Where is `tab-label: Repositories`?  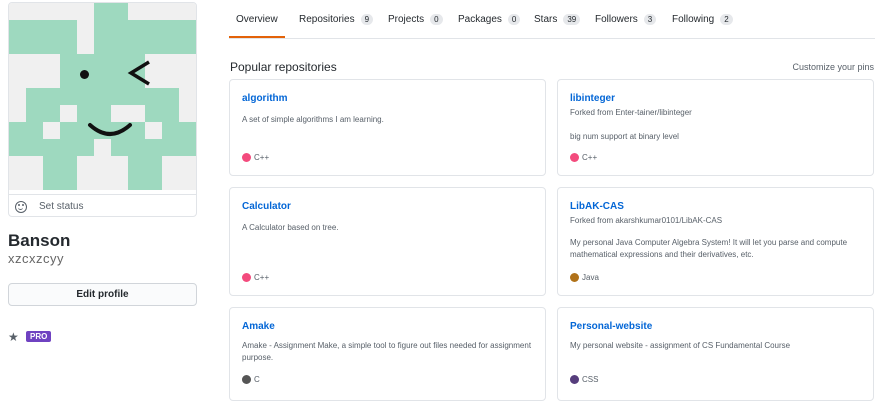
tab-label: Repositories is located at coordinates (327, 19).